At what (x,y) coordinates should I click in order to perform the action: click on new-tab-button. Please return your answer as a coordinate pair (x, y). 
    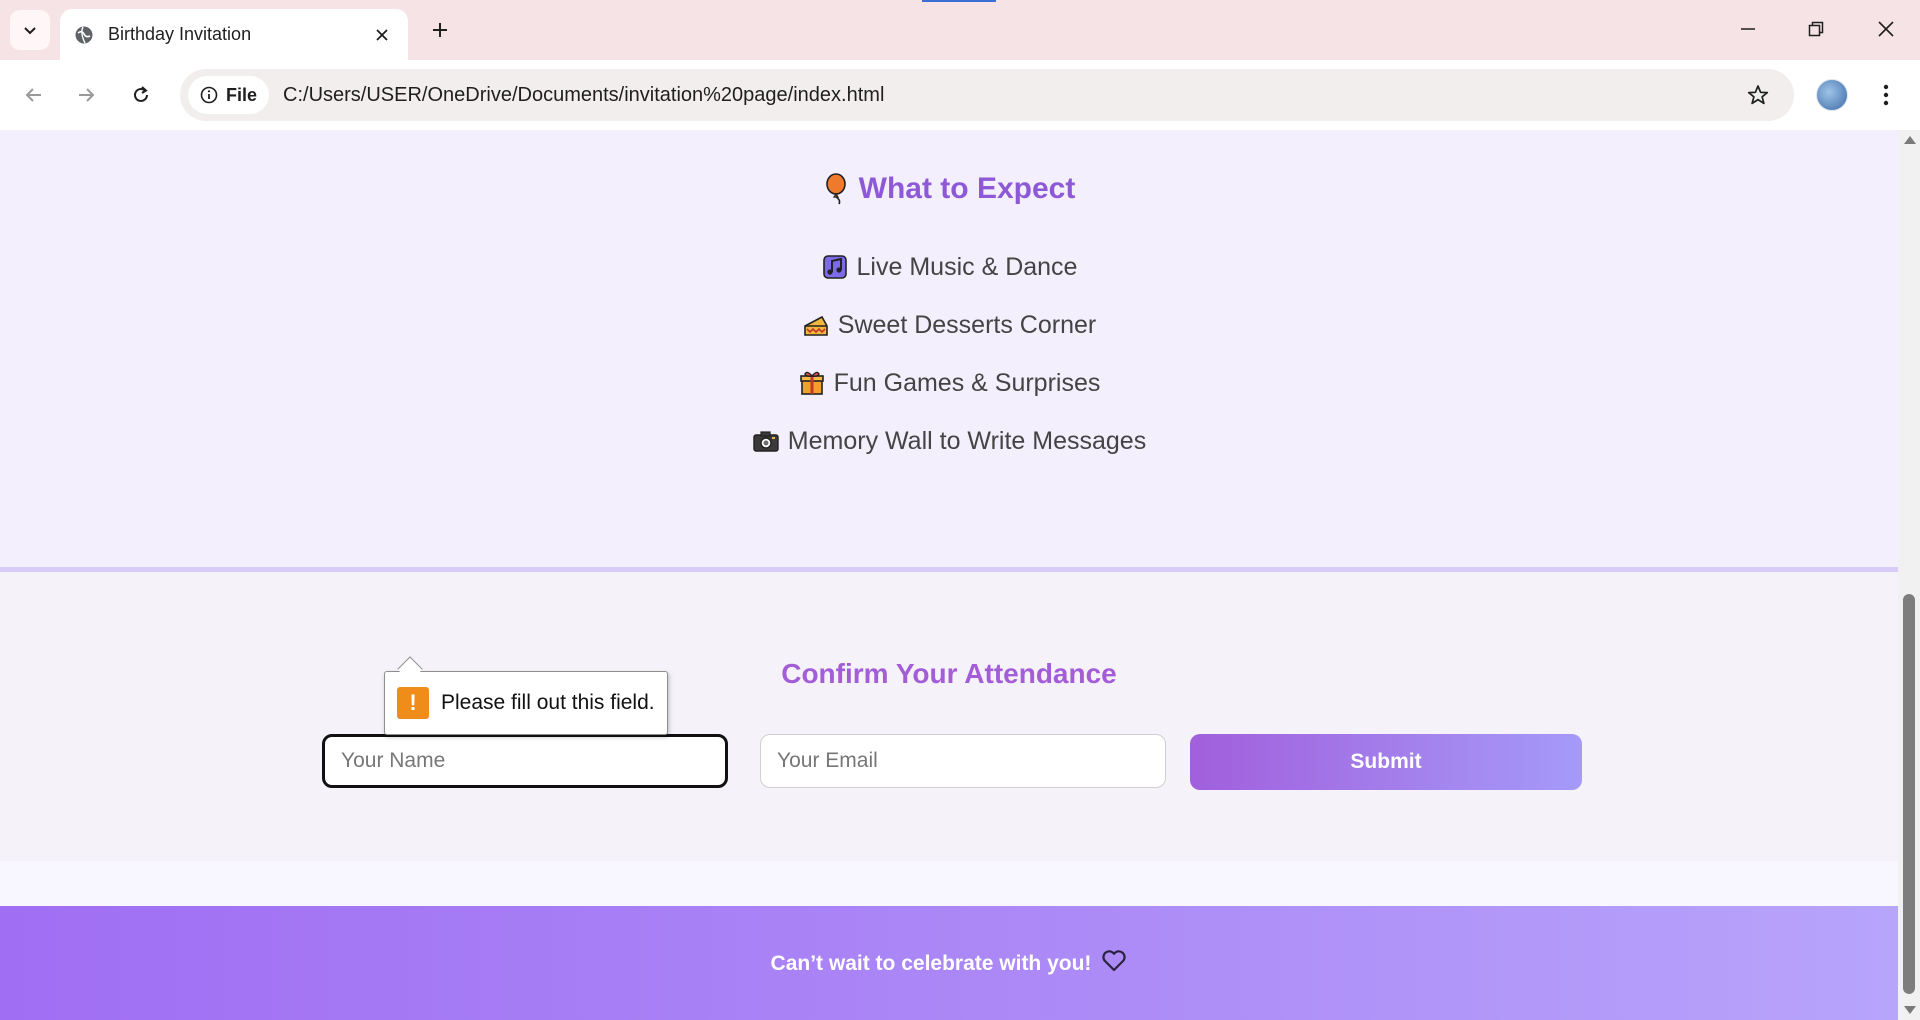
    Looking at the image, I should click on (440, 30).